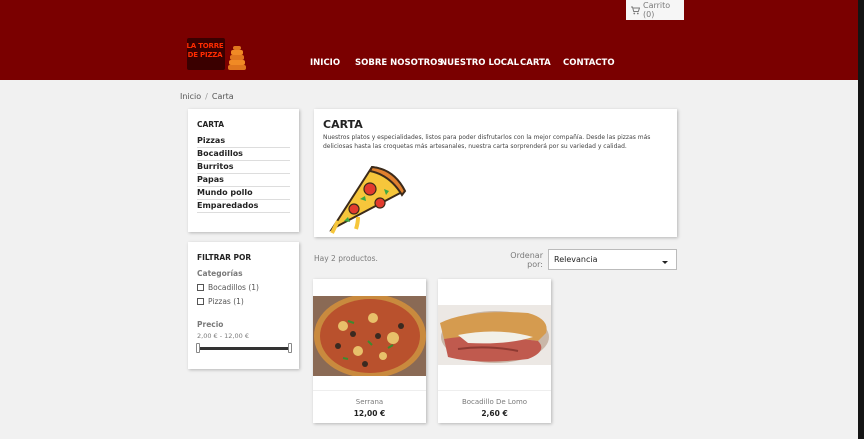  Describe the element at coordinates (369, 402) in the screenshot. I see `product-name: Serrana` at that location.